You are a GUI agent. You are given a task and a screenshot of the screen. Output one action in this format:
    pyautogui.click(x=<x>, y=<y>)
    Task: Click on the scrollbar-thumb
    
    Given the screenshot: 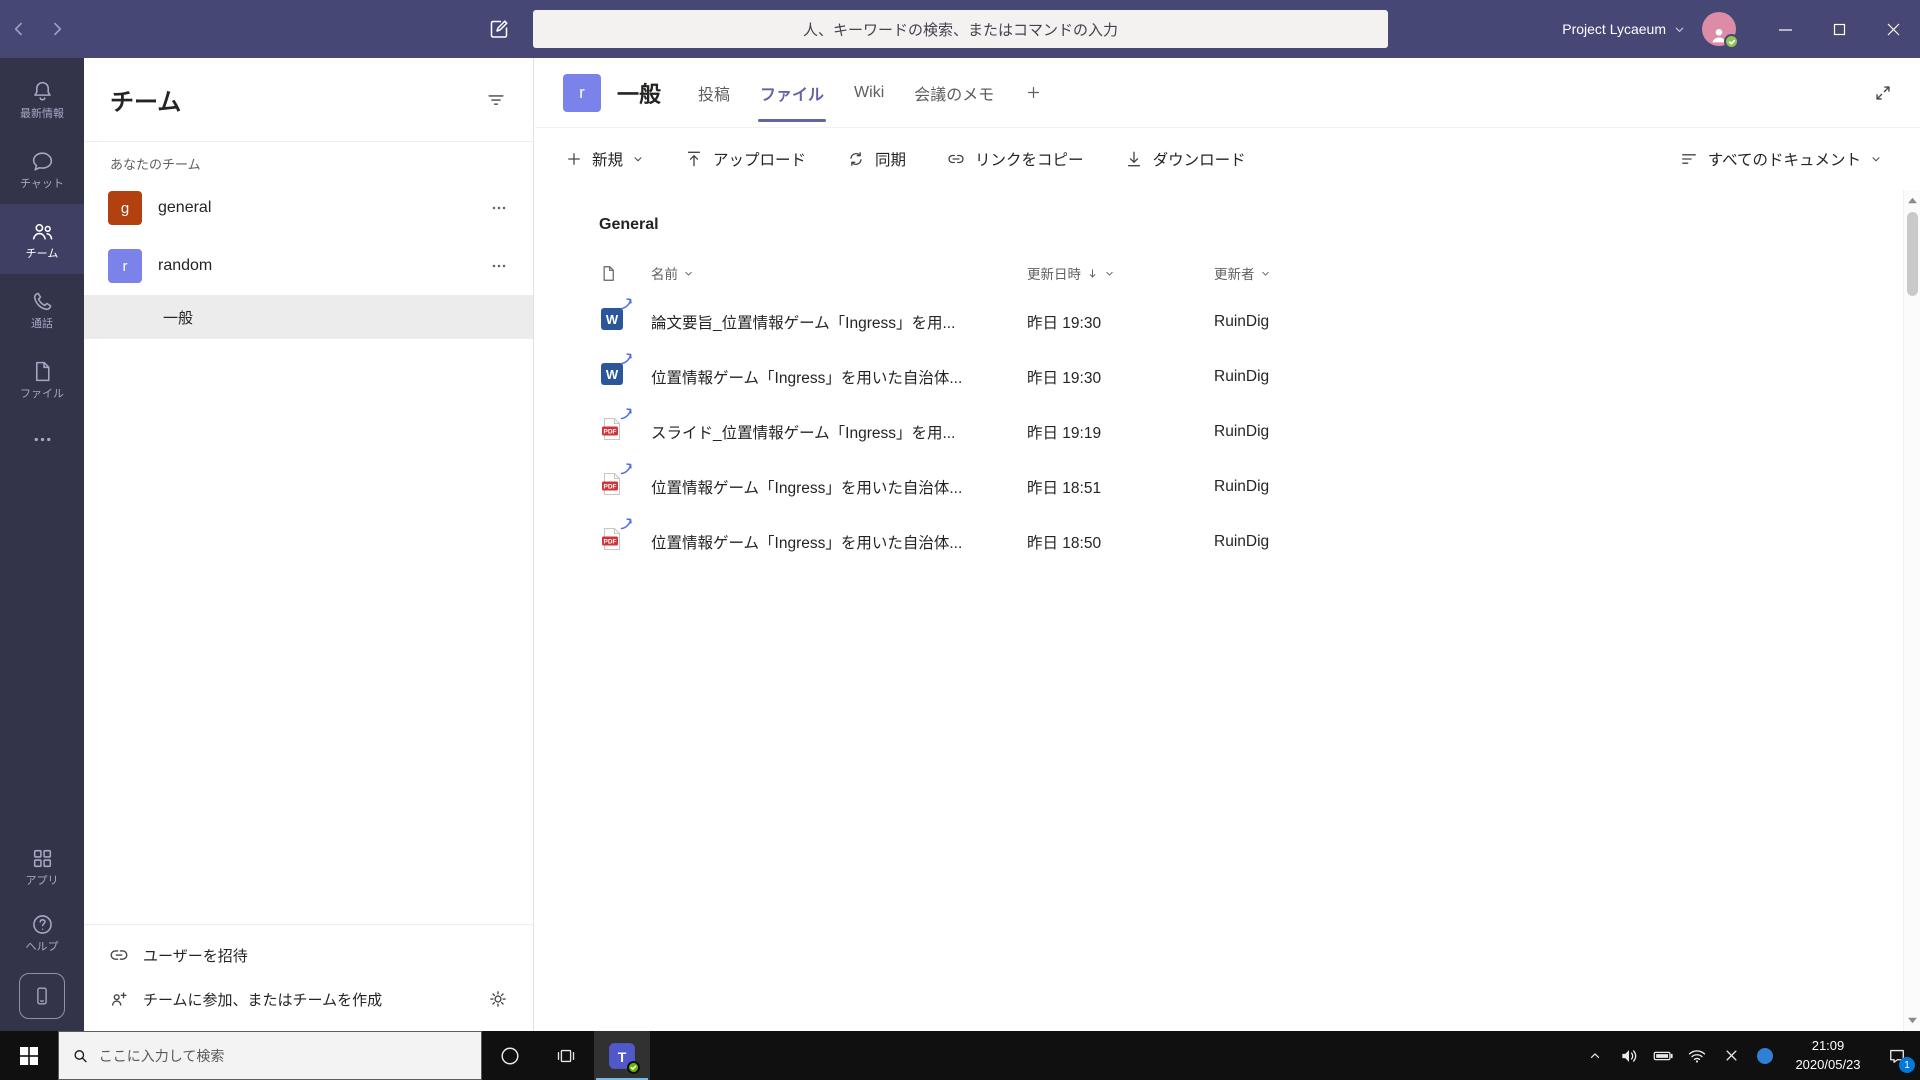 What is the action you would take?
    pyautogui.click(x=1912, y=254)
    